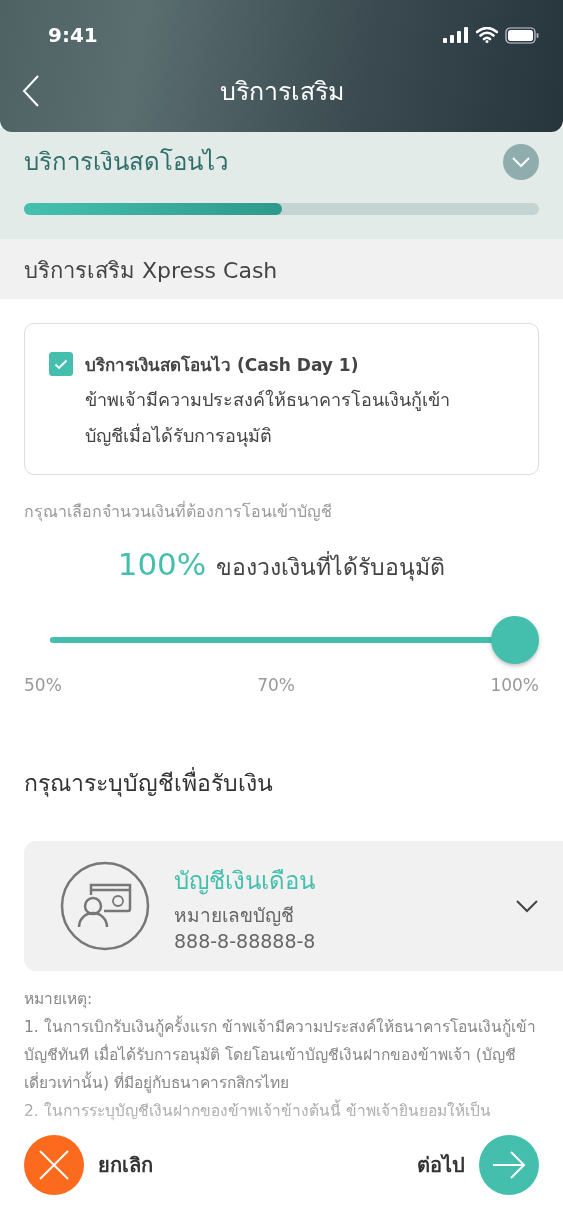  Describe the element at coordinates (126, 162) in the screenshot. I see `step-title: บริการเงินสดโอนไว` at that location.